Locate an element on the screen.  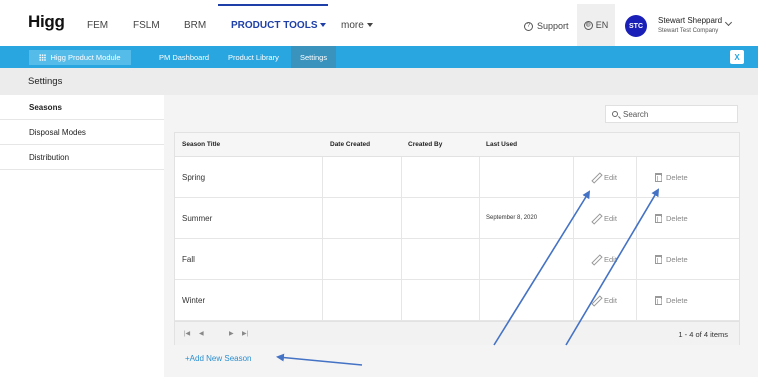
chevron-down-icon is located at coordinates (728, 22).